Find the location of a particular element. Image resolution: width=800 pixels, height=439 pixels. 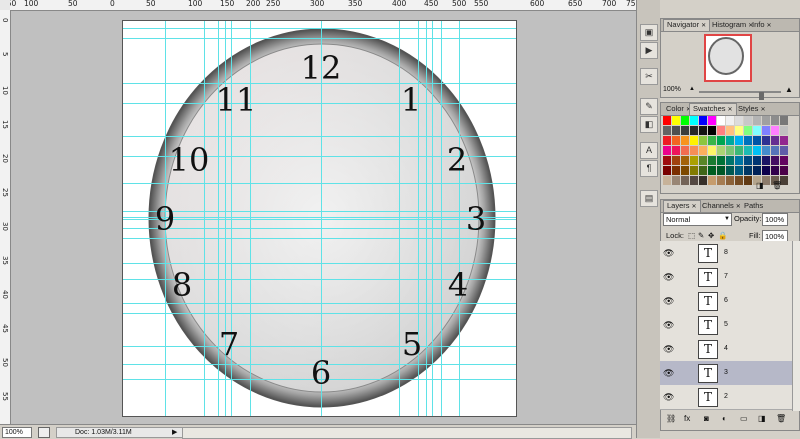

layer-row: 👁 T 7 is located at coordinates (726, 277).